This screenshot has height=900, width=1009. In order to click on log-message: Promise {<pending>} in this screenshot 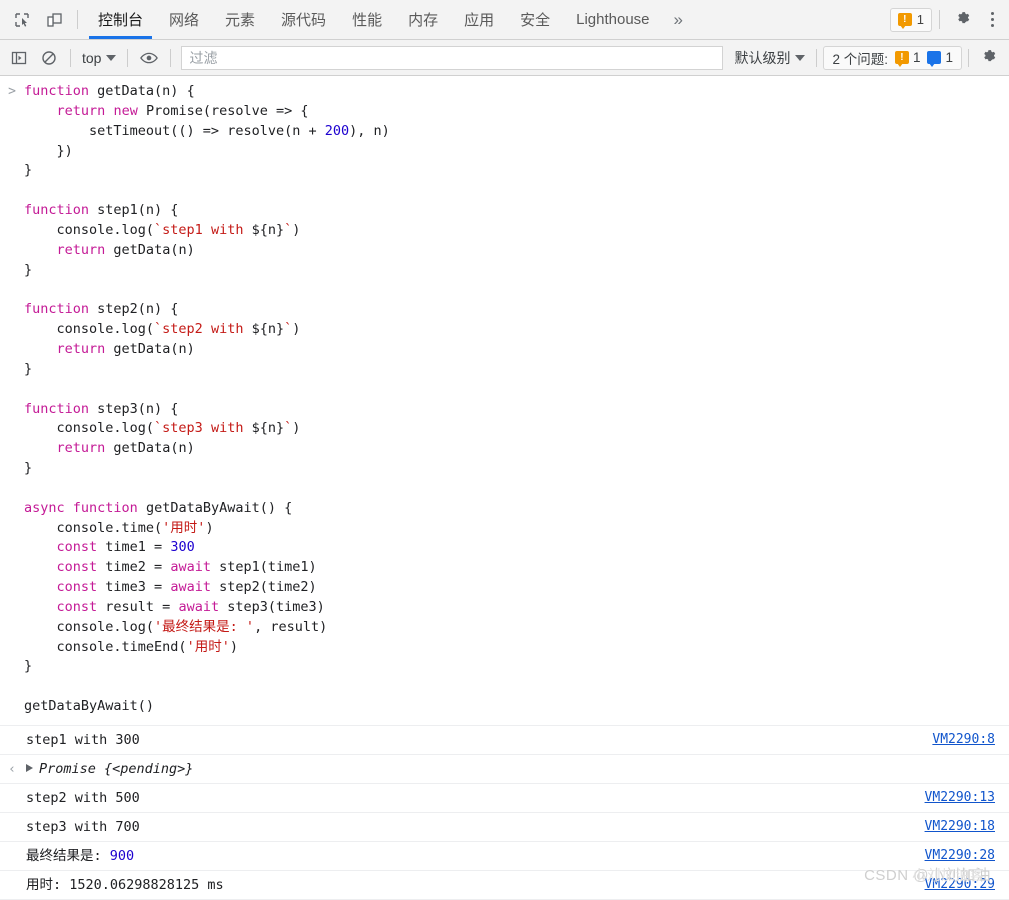, I will do `click(516, 769)`.